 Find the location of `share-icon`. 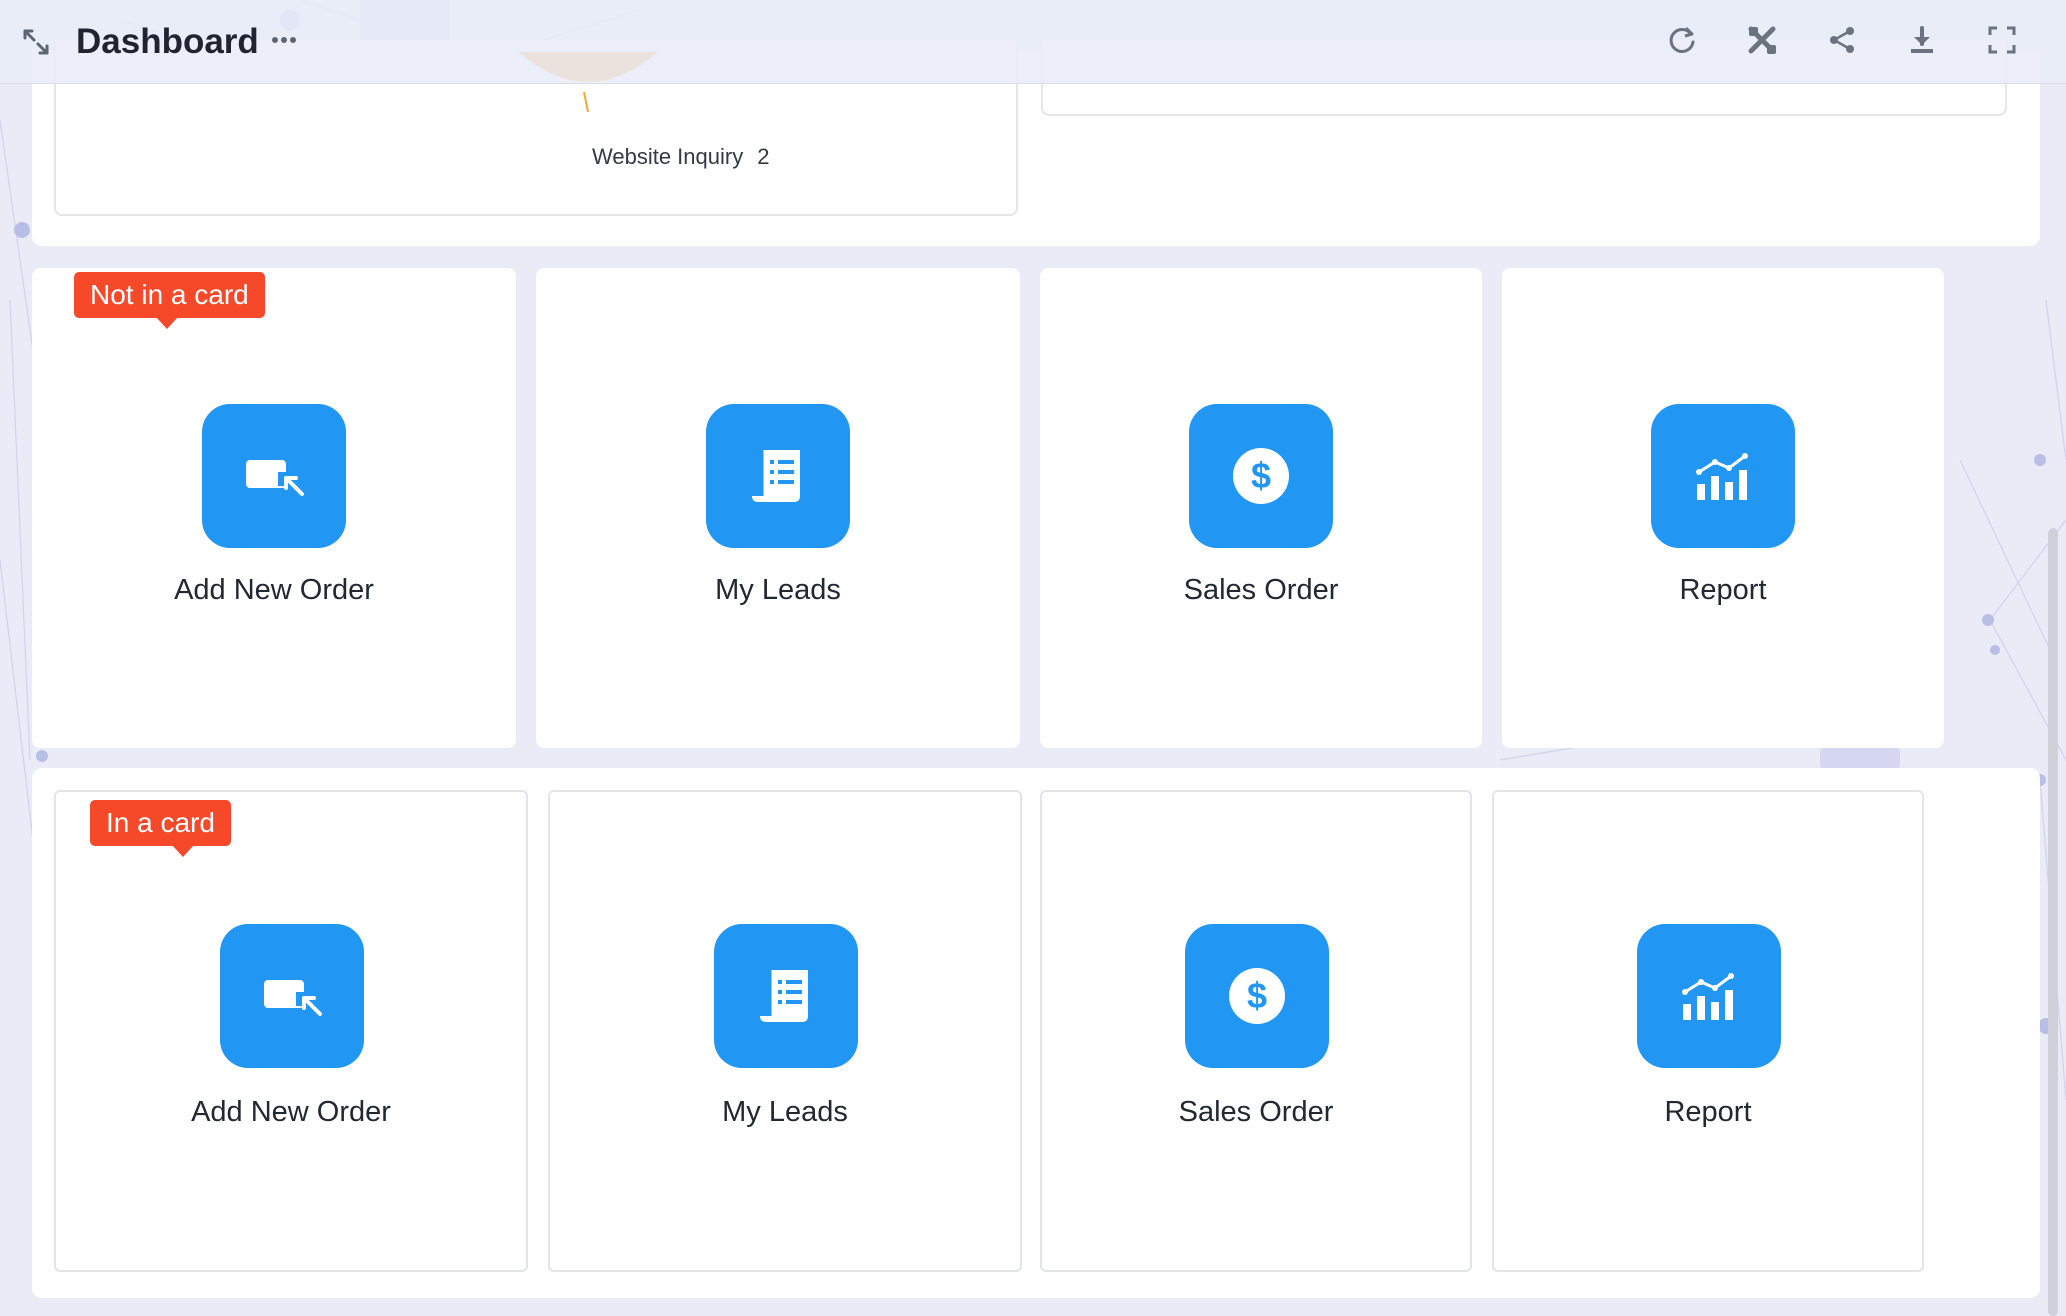

share-icon is located at coordinates (1842, 40).